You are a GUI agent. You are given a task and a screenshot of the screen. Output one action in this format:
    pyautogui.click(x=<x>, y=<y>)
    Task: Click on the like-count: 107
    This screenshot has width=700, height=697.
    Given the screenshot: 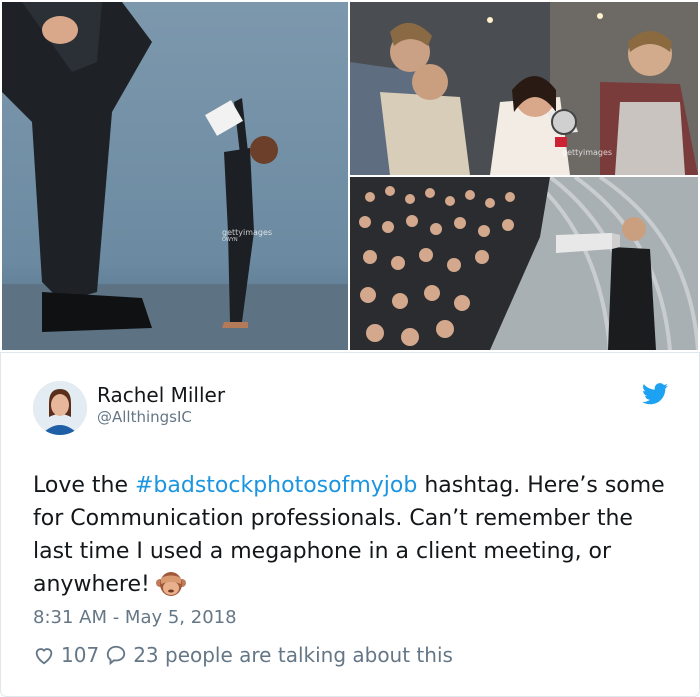 What is the action you would take?
    pyautogui.click(x=80, y=655)
    